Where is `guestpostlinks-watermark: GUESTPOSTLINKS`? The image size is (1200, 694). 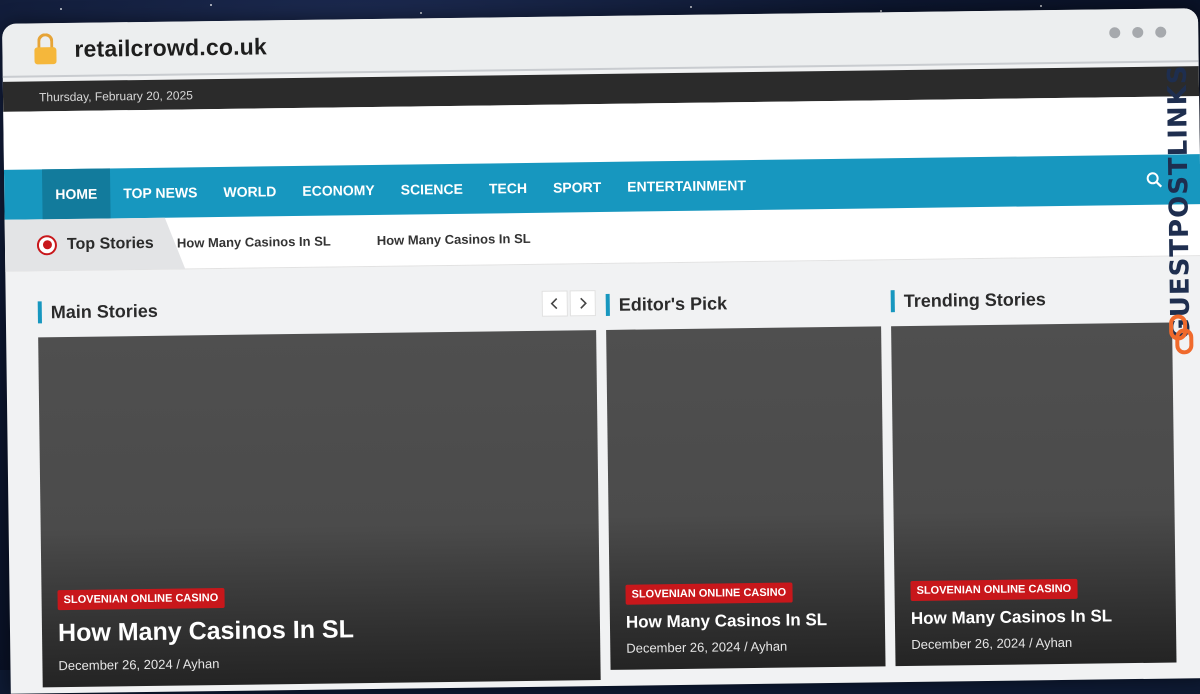
guestpostlinks-watermark: GUESTPOSTLINKS is located at coordinates (1180, 214).